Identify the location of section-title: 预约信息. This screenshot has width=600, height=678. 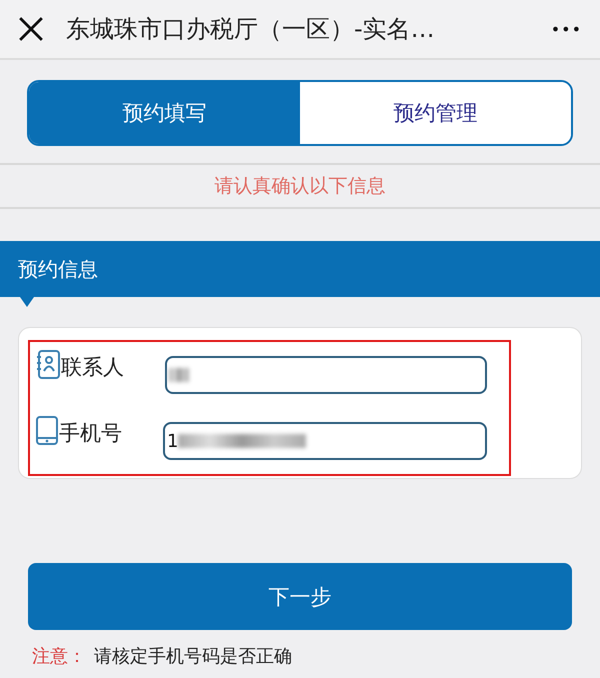
(58, 269).